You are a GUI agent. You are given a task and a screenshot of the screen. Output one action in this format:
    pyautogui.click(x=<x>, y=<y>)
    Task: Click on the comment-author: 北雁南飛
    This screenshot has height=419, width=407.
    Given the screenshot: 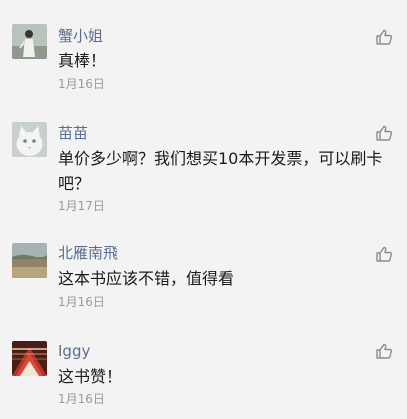 What is the action you would take?
    pyautogui.click(x=88, y=253)
    